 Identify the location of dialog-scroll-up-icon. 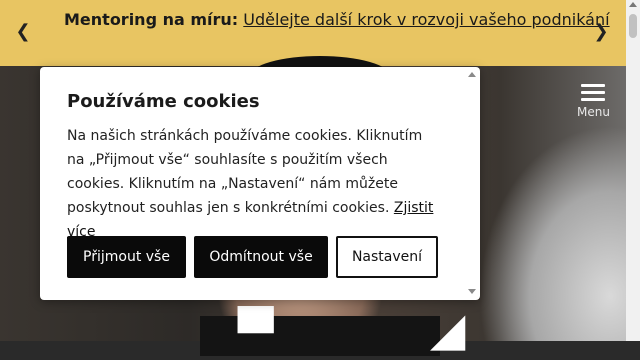
(472, 74).